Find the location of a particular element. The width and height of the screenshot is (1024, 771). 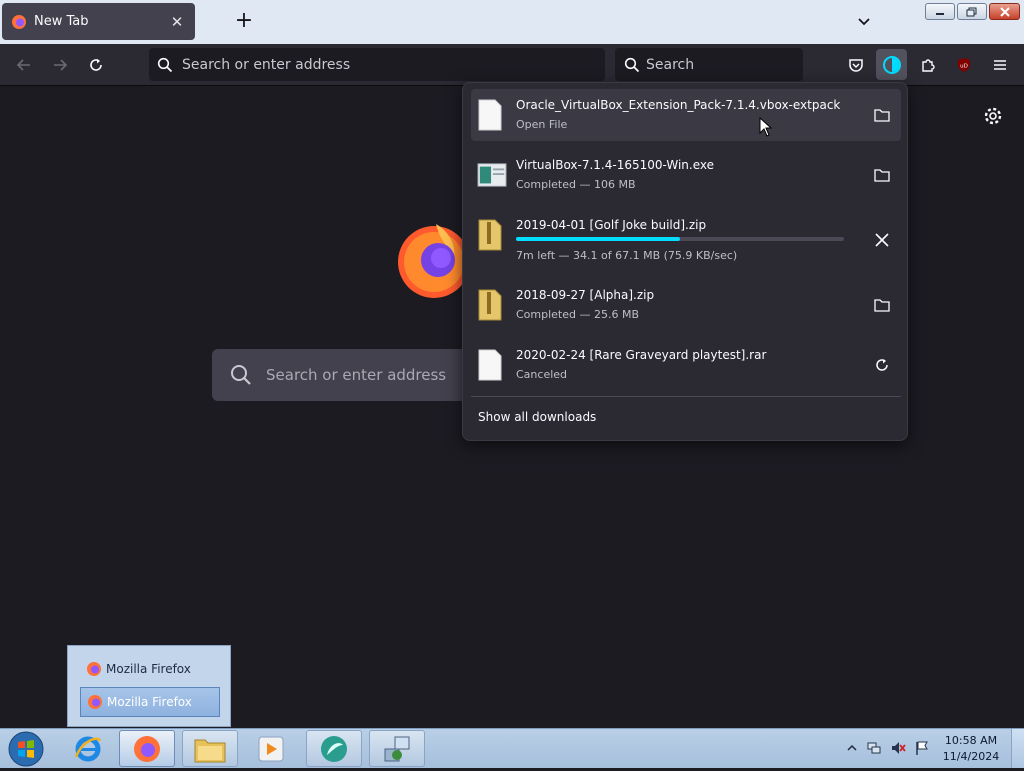

chevron-down-icon is located at coordinates (864, 22).